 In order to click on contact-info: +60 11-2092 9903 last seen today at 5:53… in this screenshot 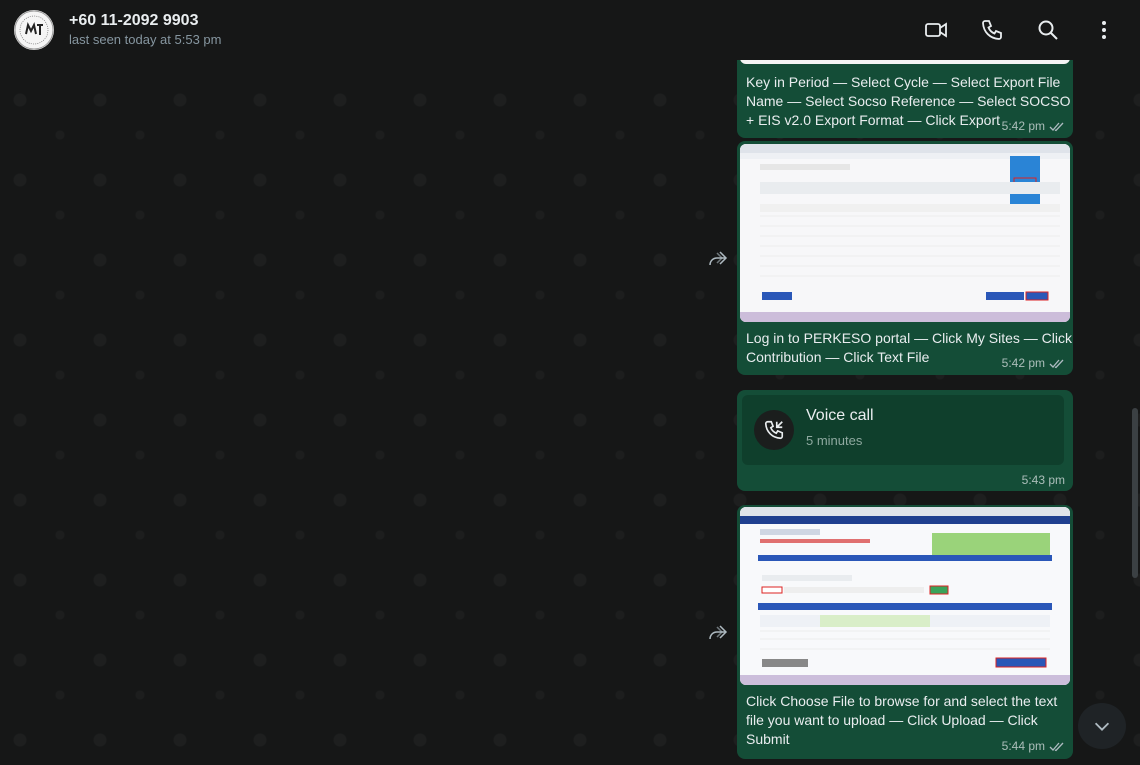, I will do `click(145, 30)`.